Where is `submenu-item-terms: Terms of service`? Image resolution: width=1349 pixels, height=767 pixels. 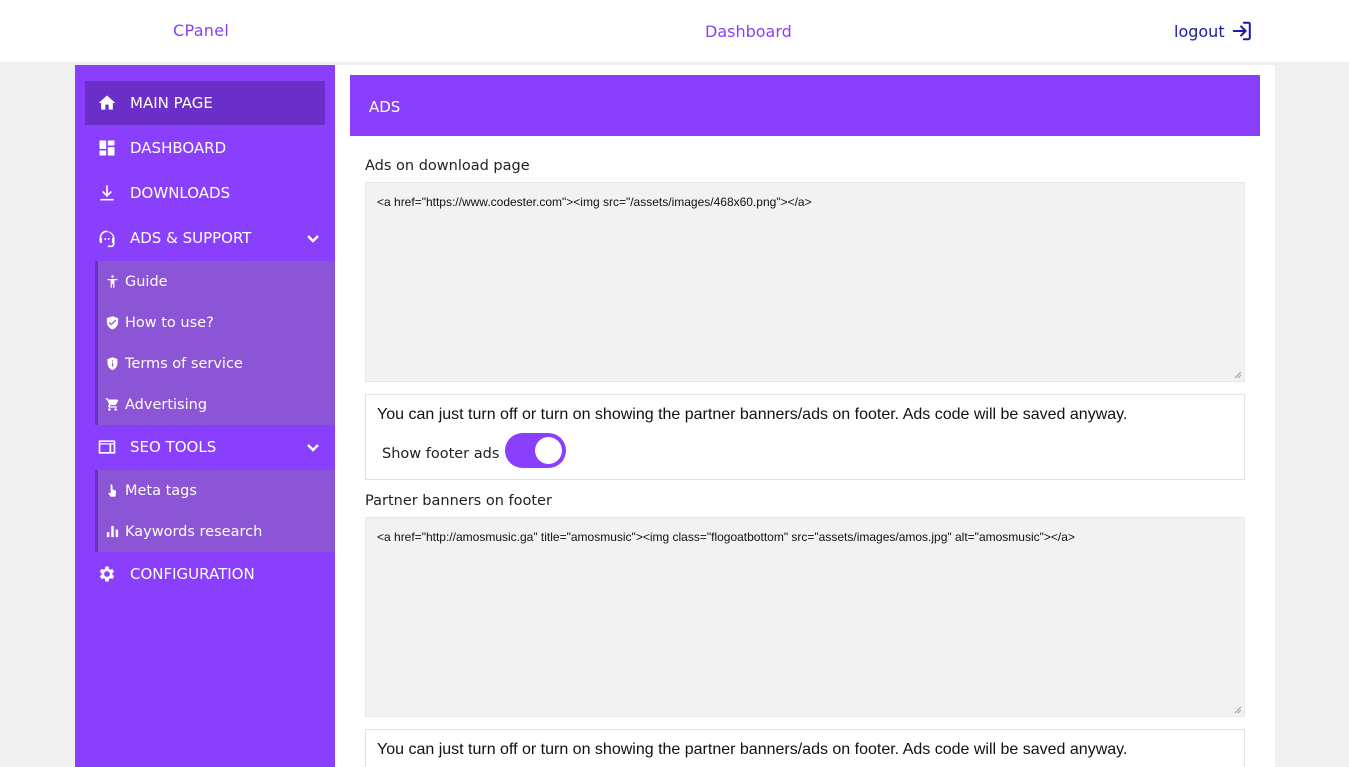 submenu-item-terms: Terms of service is located at coordinates (216, 363).